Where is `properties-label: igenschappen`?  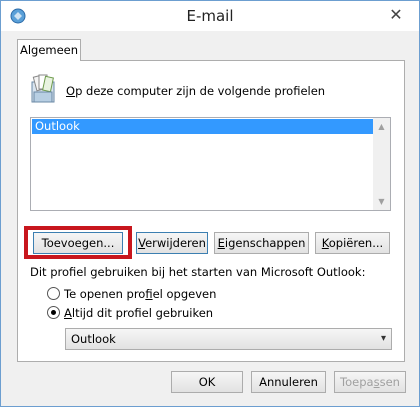 properties-label: igenschappen is located at coordinates (265, 243).